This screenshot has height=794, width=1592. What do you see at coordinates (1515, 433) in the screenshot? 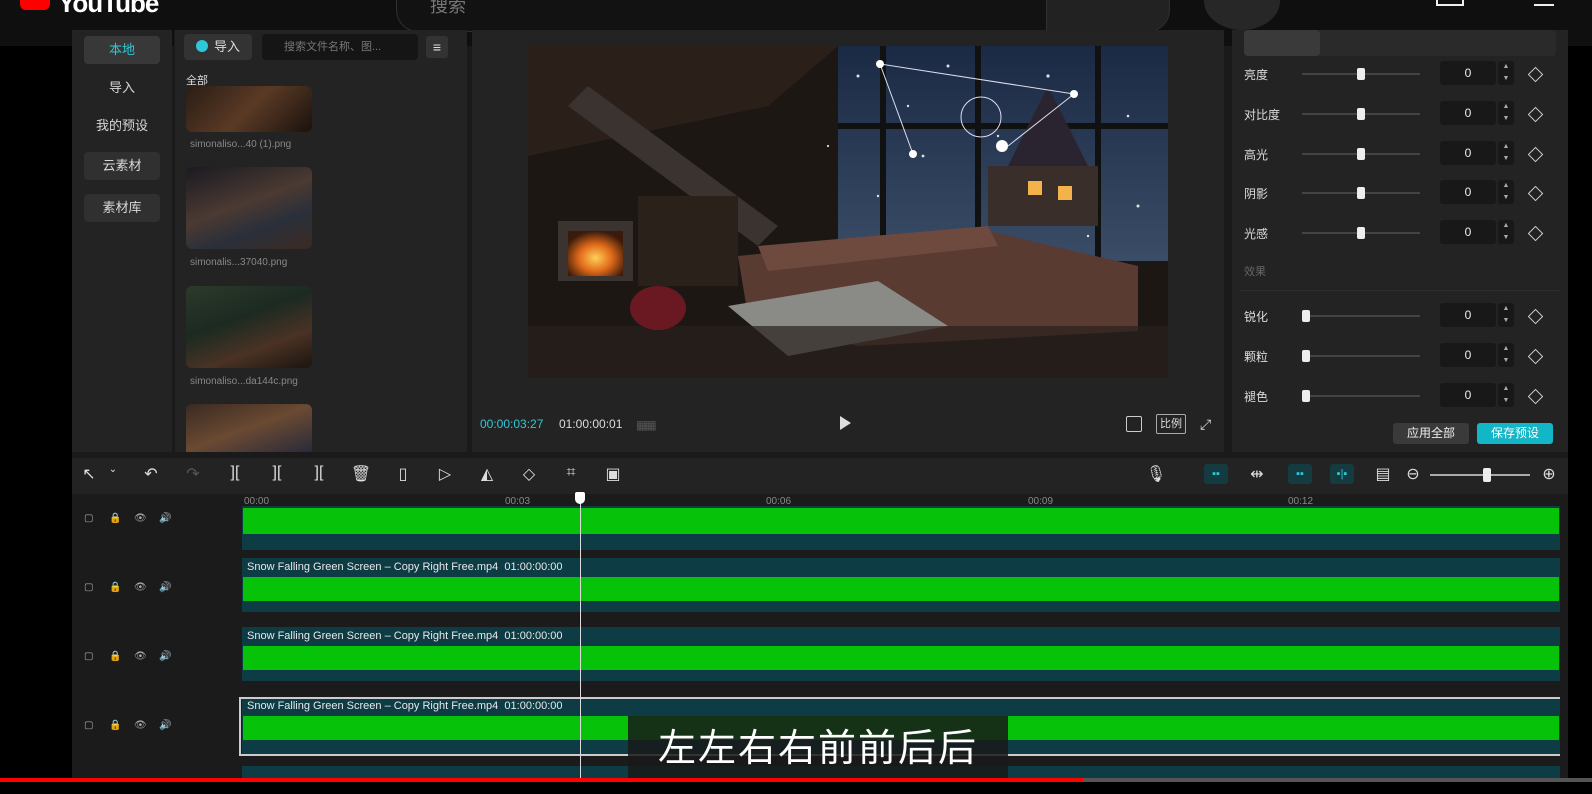
I see `save-preset-button: 保存预设` at bounding box center [1515, 433].